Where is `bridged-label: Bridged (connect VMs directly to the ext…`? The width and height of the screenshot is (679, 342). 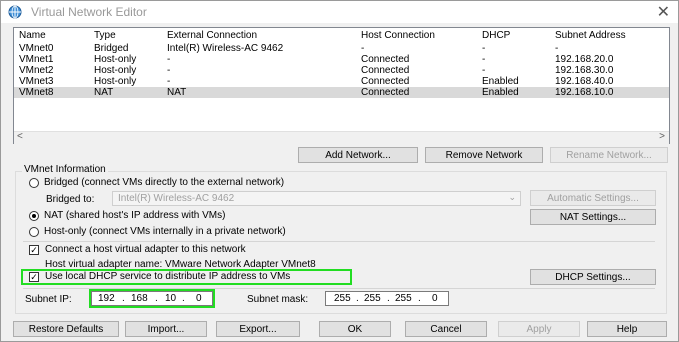
bridged-label: Bridged (connect VMs directly to the ext… is located at coordinates (164, 182).